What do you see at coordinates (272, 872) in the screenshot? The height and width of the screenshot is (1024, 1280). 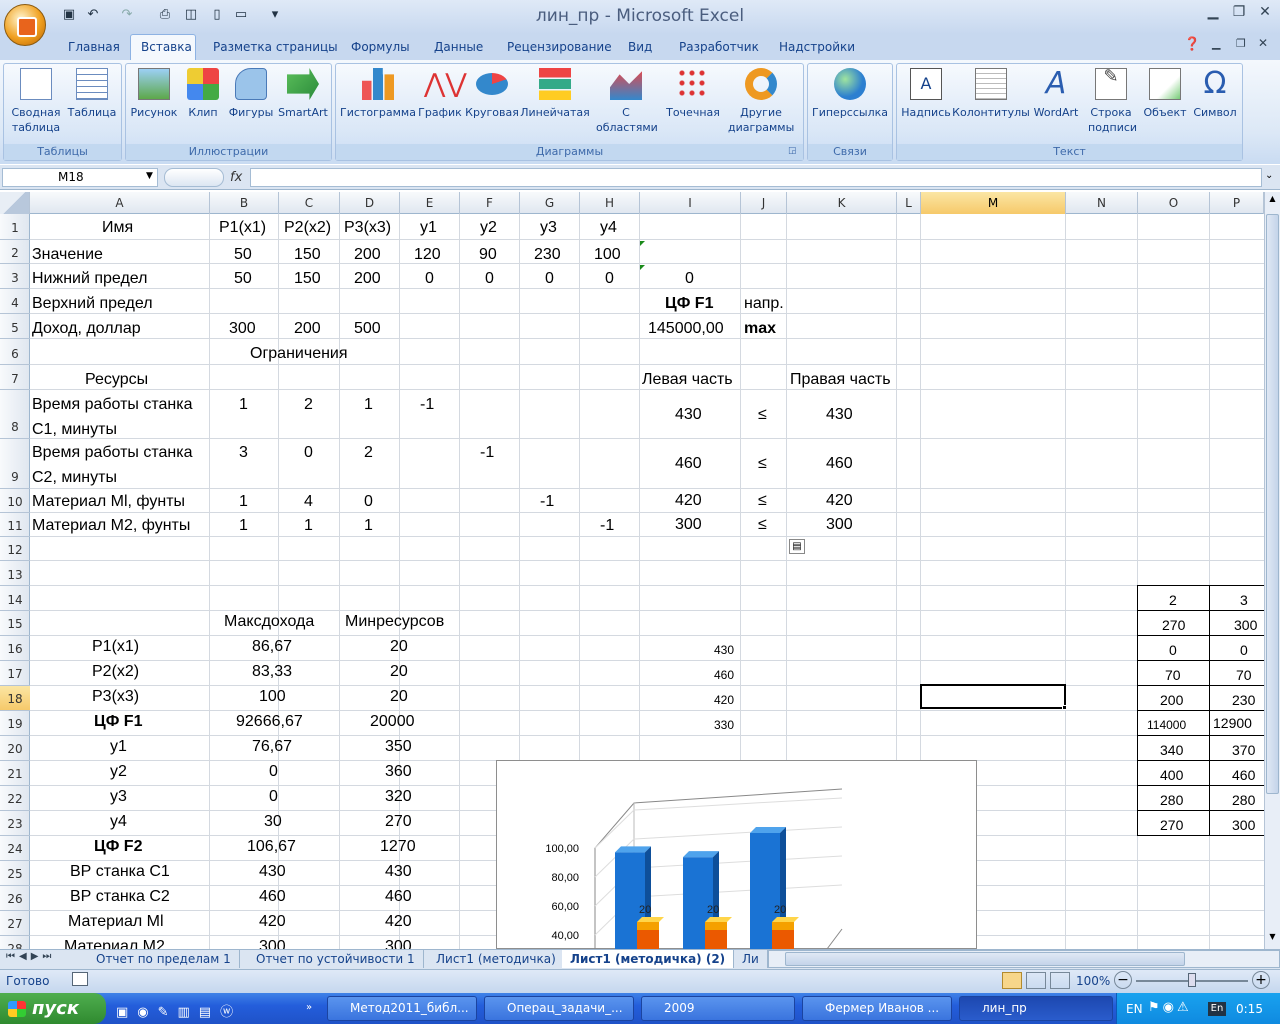 I see `cell-b25: 430` at bounding box center [272, 872].